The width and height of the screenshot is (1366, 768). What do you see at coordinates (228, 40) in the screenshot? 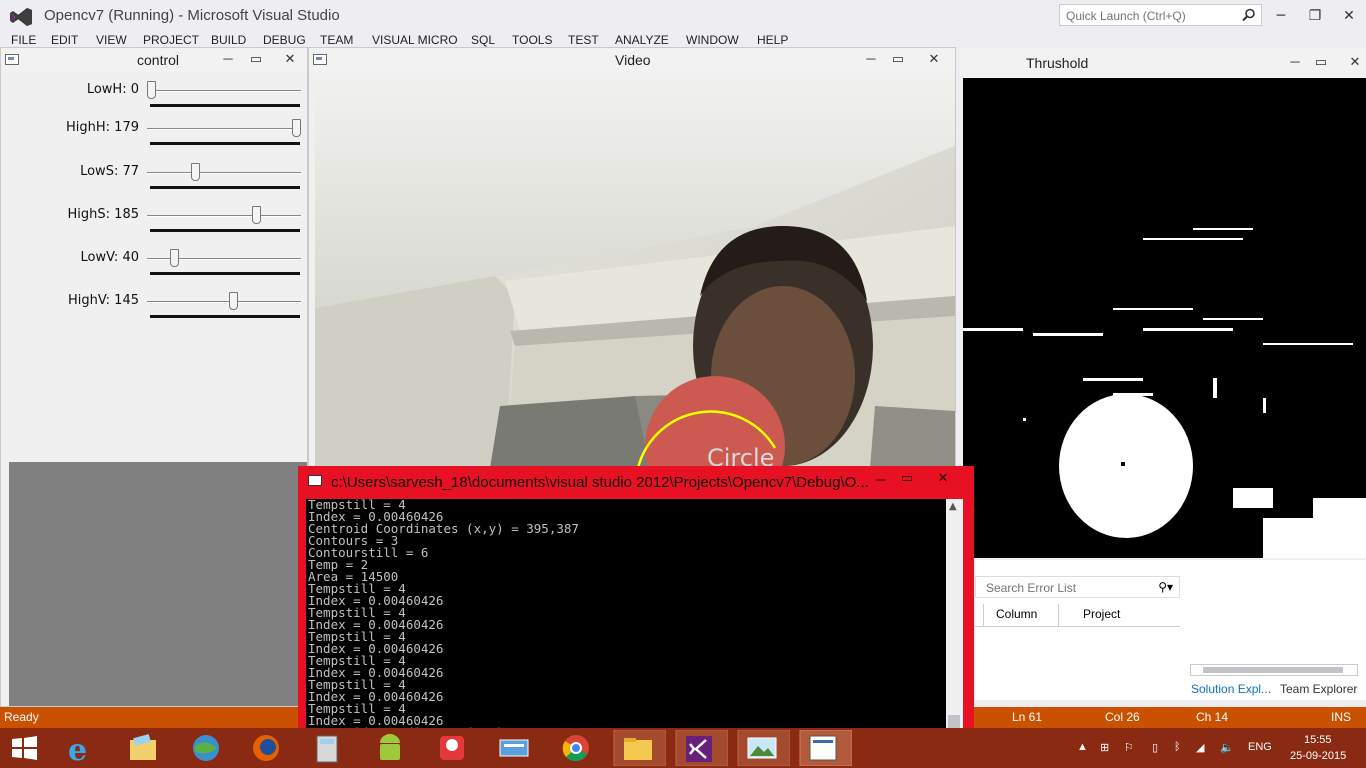
I see `menu-build: BUILD` at bounding box center [228, 40].